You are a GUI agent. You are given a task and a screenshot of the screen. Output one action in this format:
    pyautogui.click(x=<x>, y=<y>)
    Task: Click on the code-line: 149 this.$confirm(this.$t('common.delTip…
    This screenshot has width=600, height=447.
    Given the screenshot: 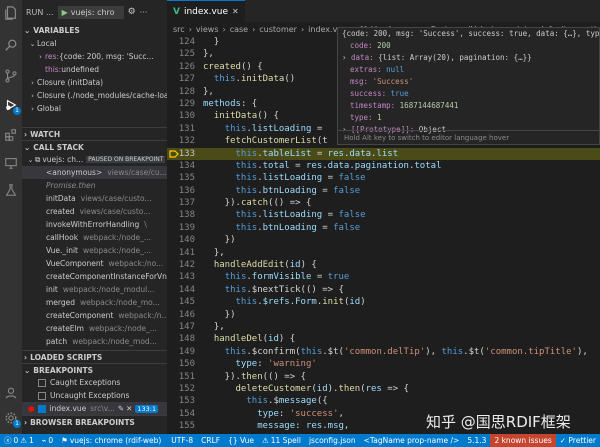 What is the action you would take?
    pyautogui.click(x=383, y=352)
    